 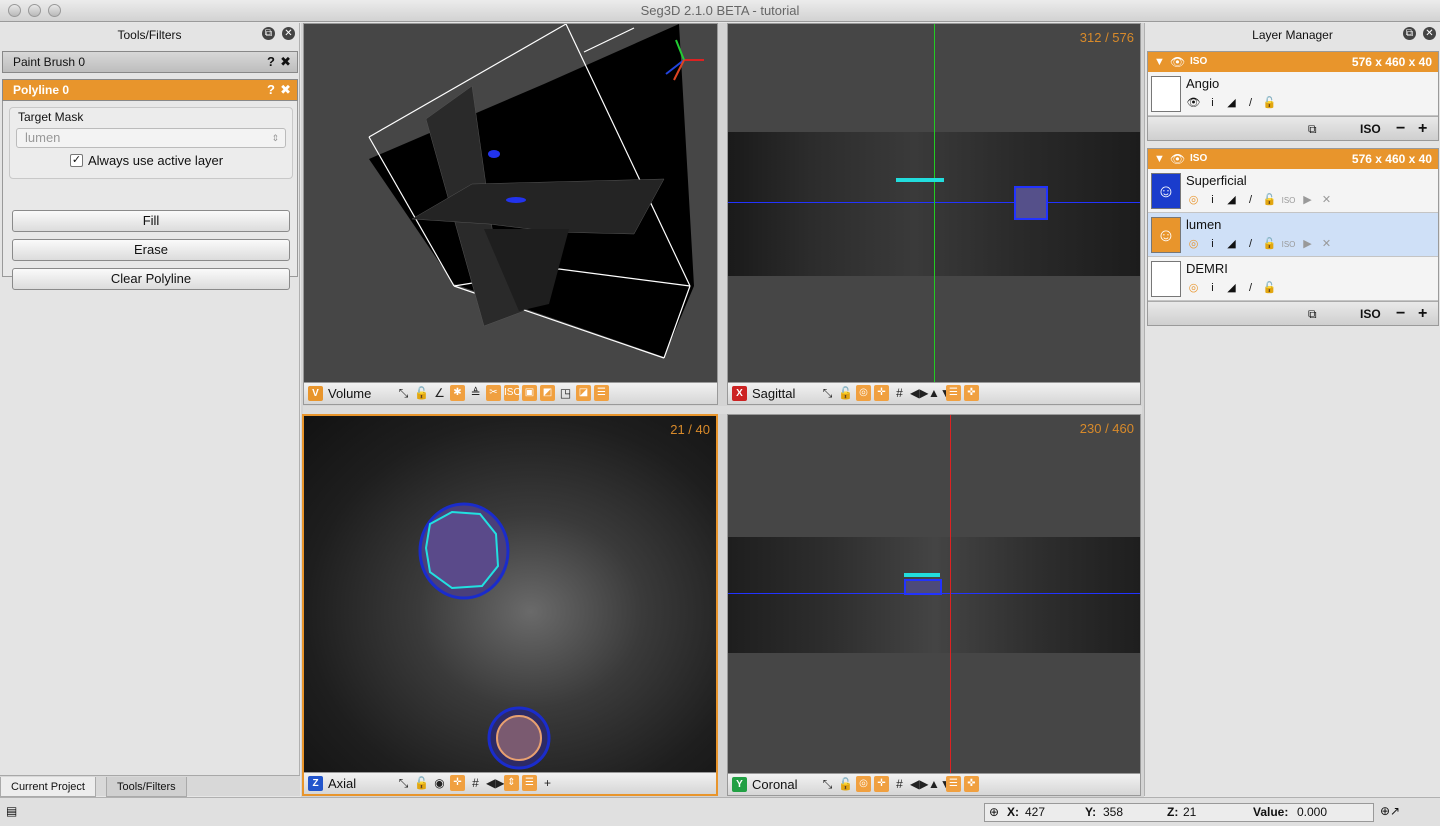 I want to click on minimize-window-button, so click(x=34, y=10).